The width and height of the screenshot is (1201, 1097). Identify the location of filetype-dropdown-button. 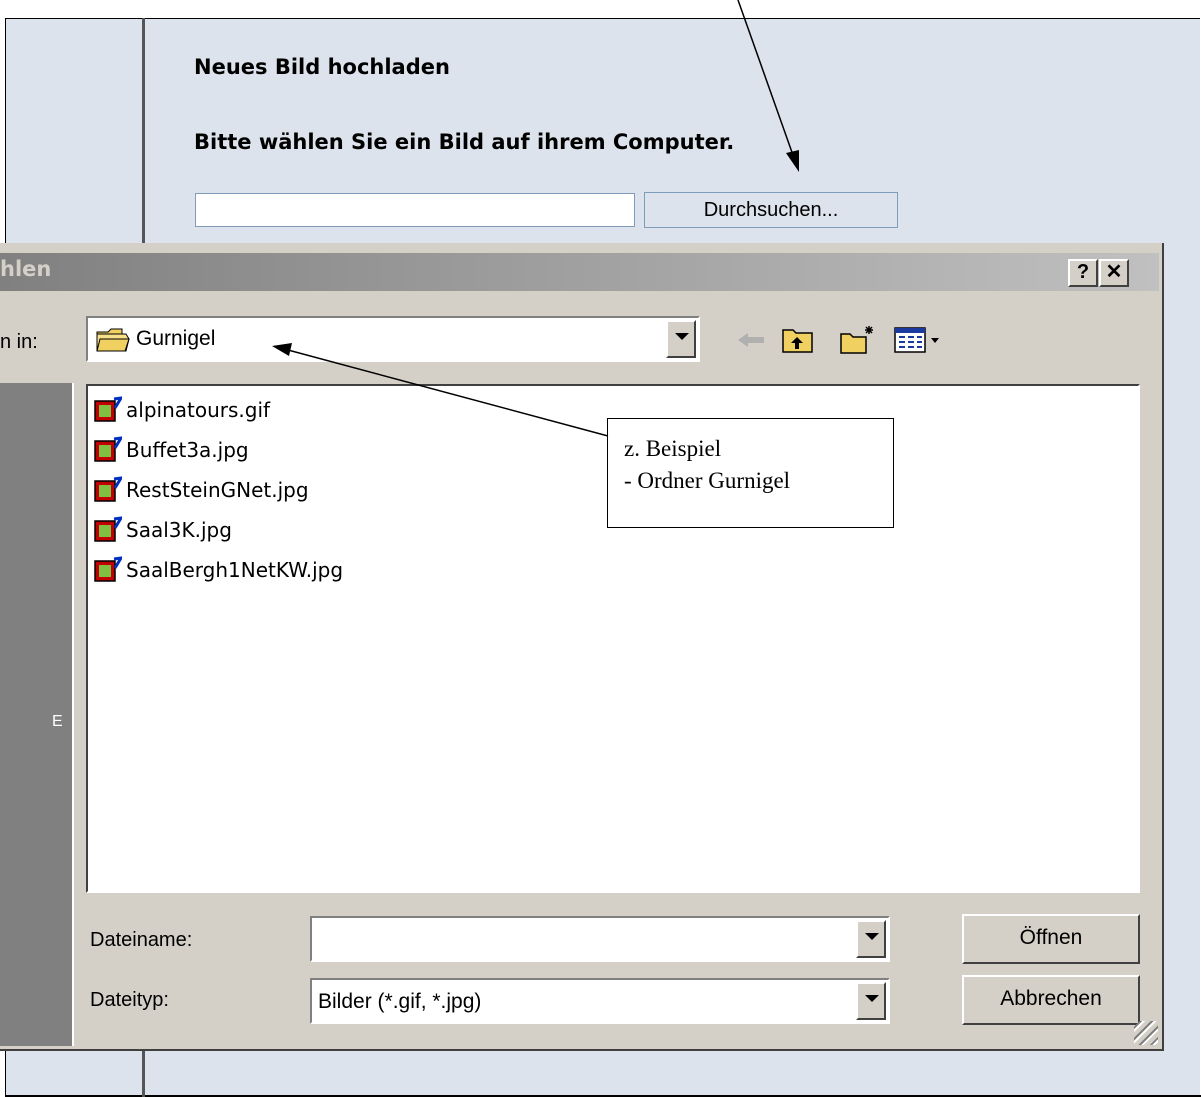
(871, 1001).